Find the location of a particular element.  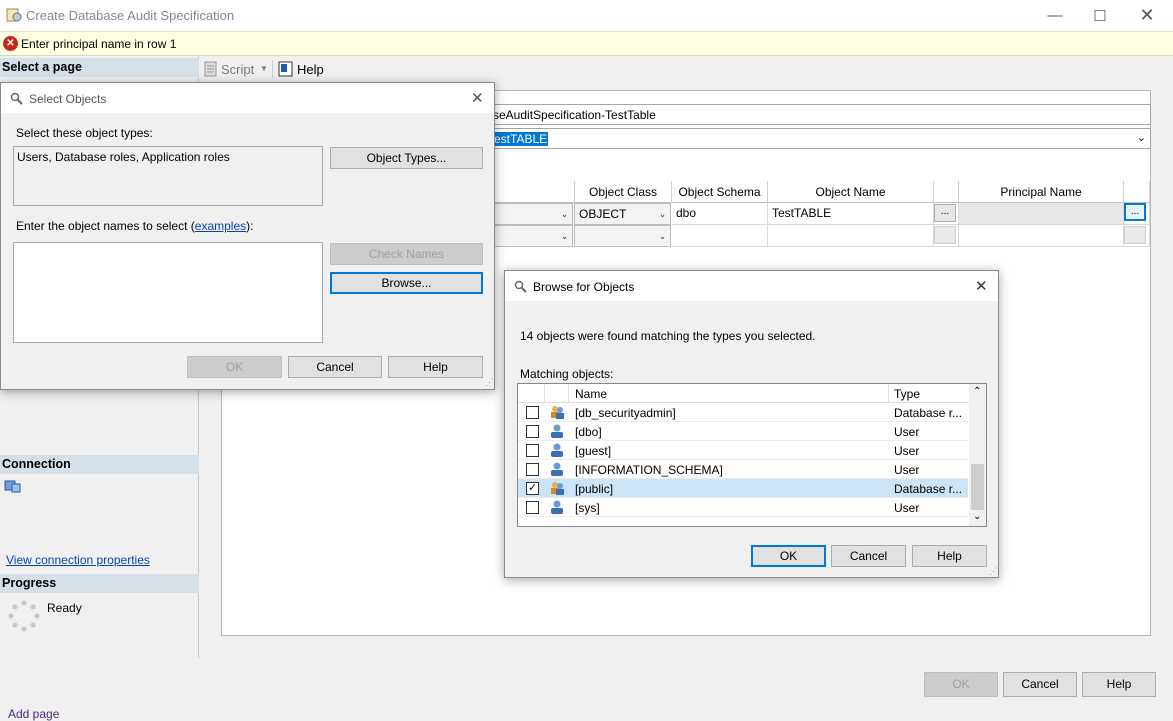

minimize-icon: — is located at coordinates (1055, 15).